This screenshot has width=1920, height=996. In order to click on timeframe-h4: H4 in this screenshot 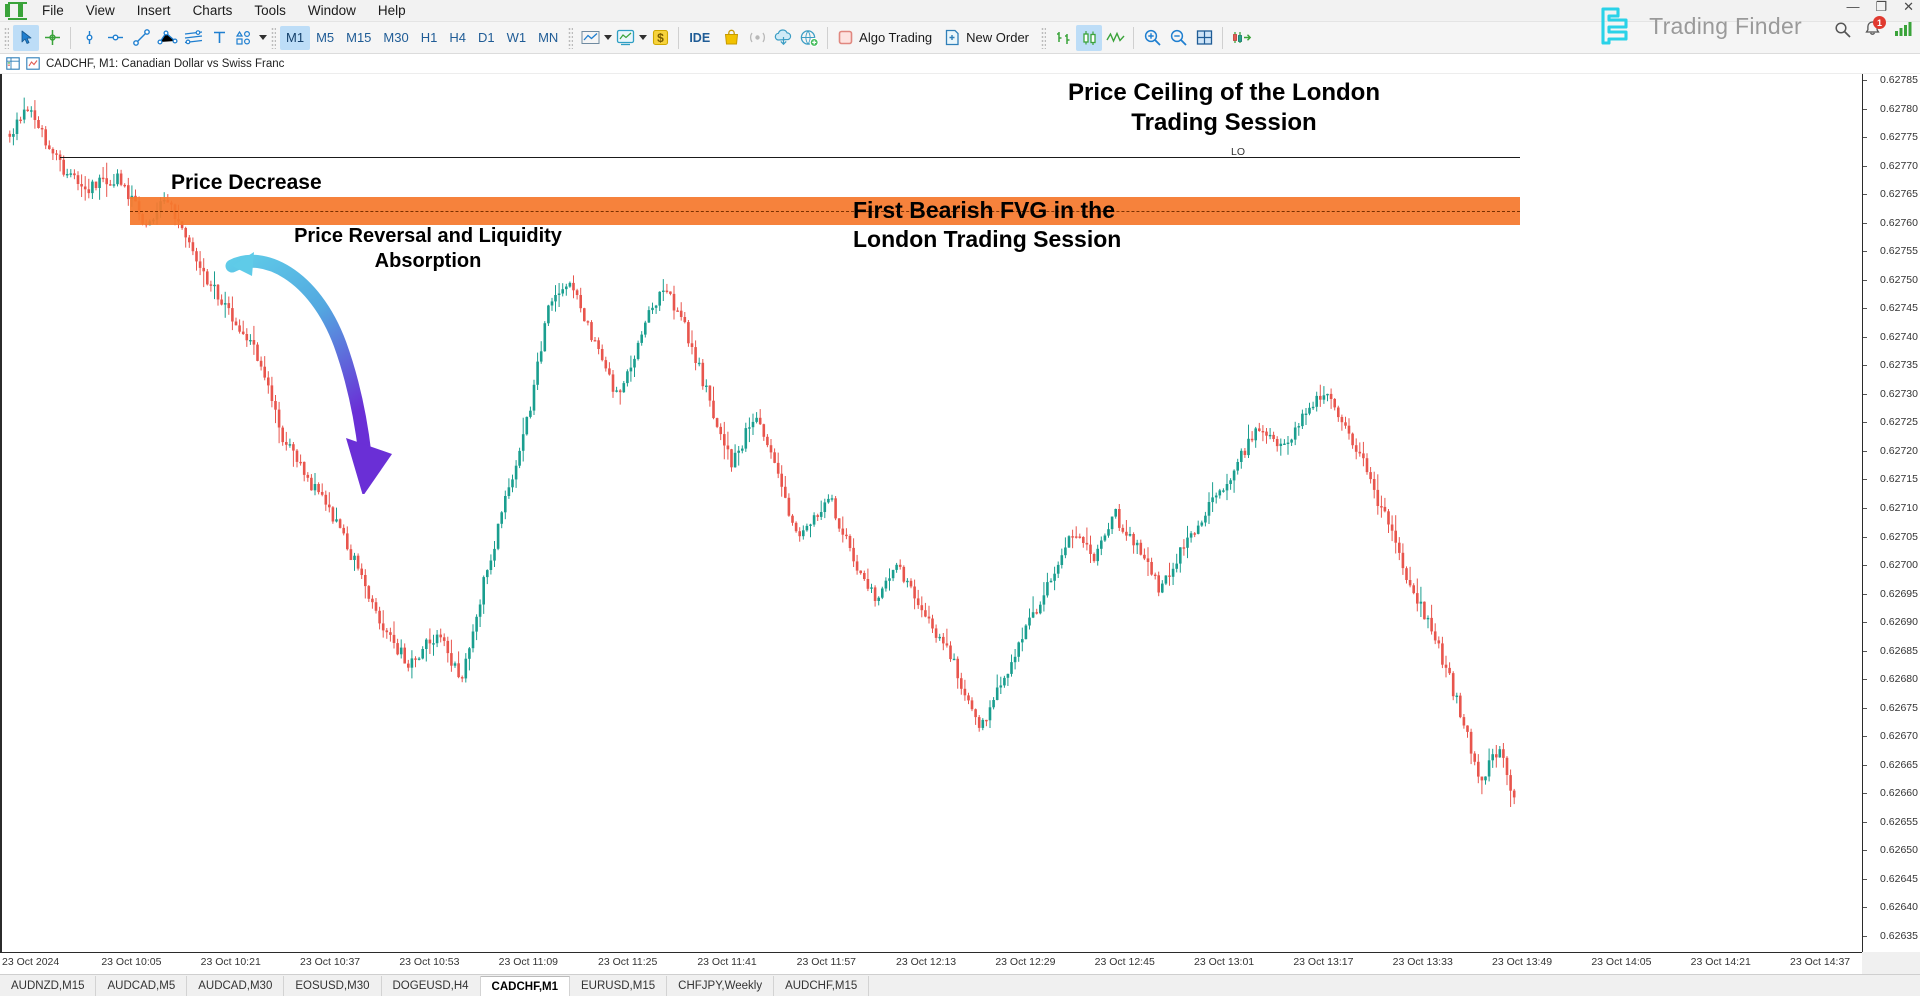, I will do `click(457, 38)`.